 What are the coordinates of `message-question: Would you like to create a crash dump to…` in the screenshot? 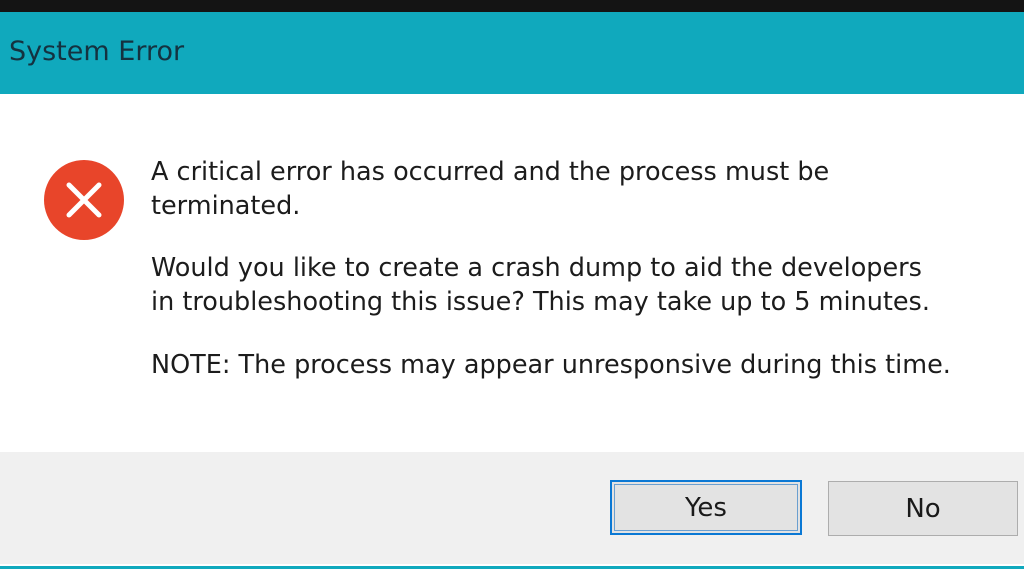 It's located at (540, 285).